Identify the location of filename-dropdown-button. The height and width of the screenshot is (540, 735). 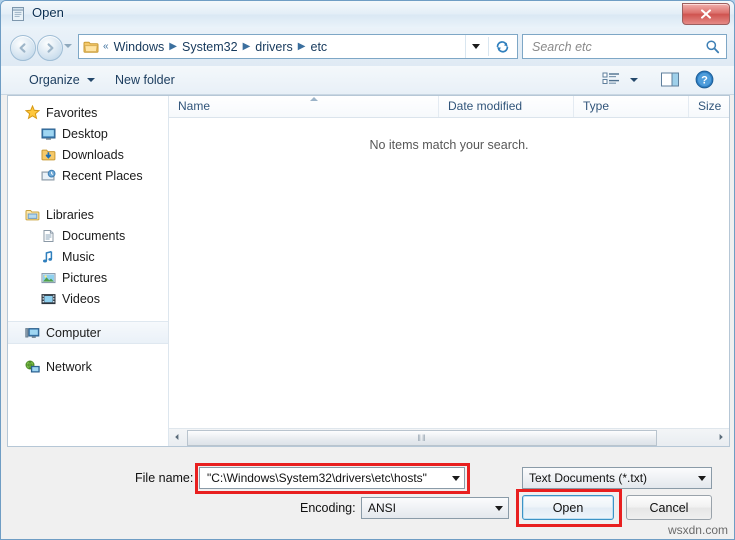
(455, 478).